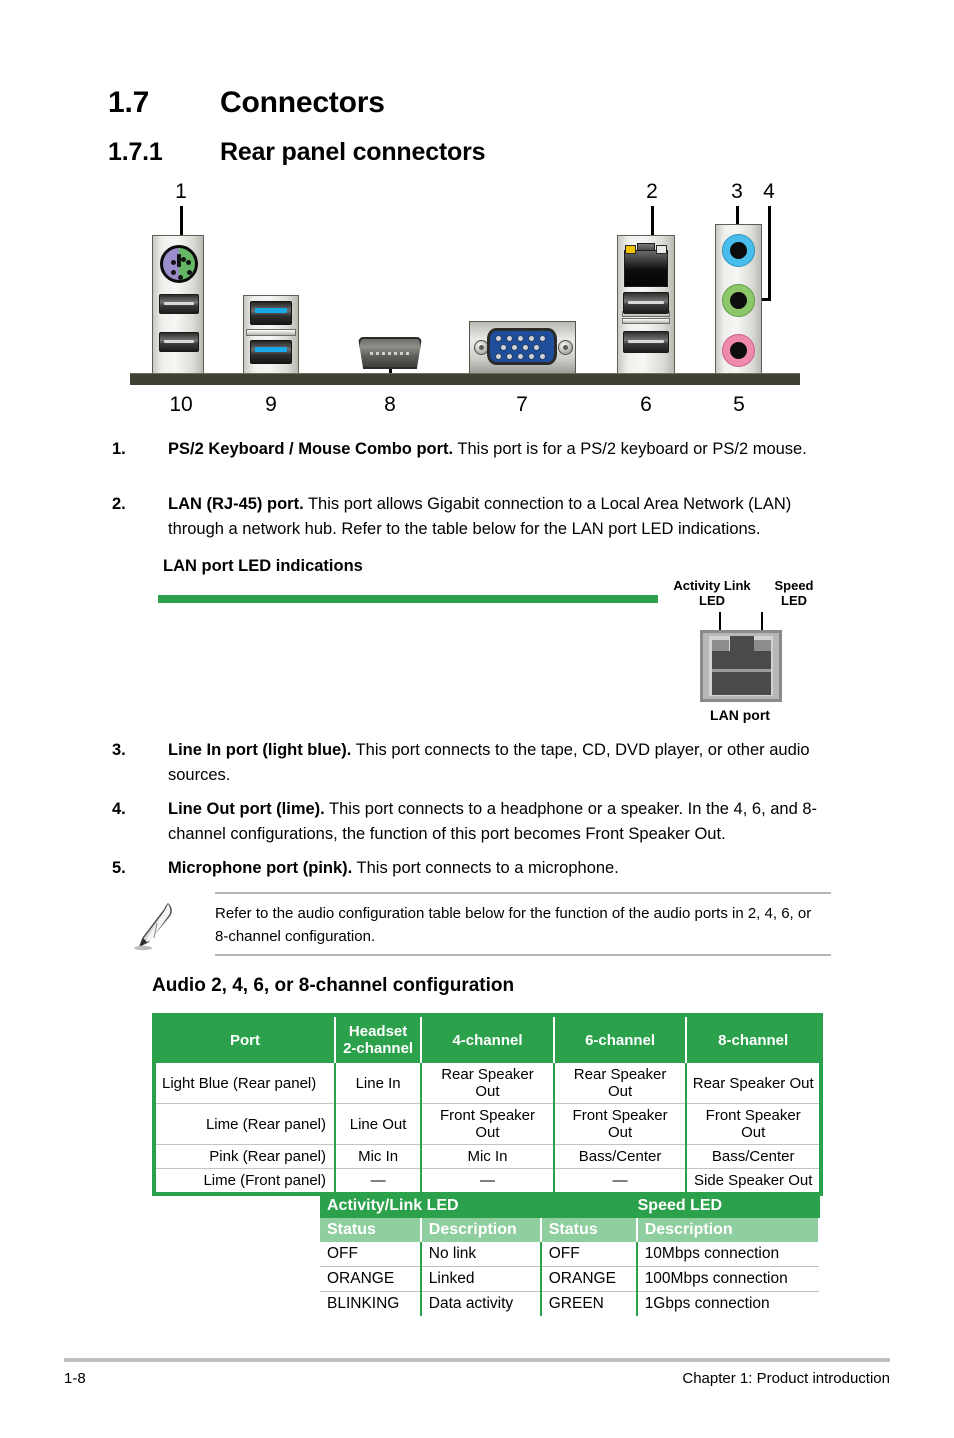 The height and width of the screenshot is (1438, 954). Describe the element at coordinates (712, 593) in the screenshot. I see `activity-link-led-label: Activity Link LED` at that location.